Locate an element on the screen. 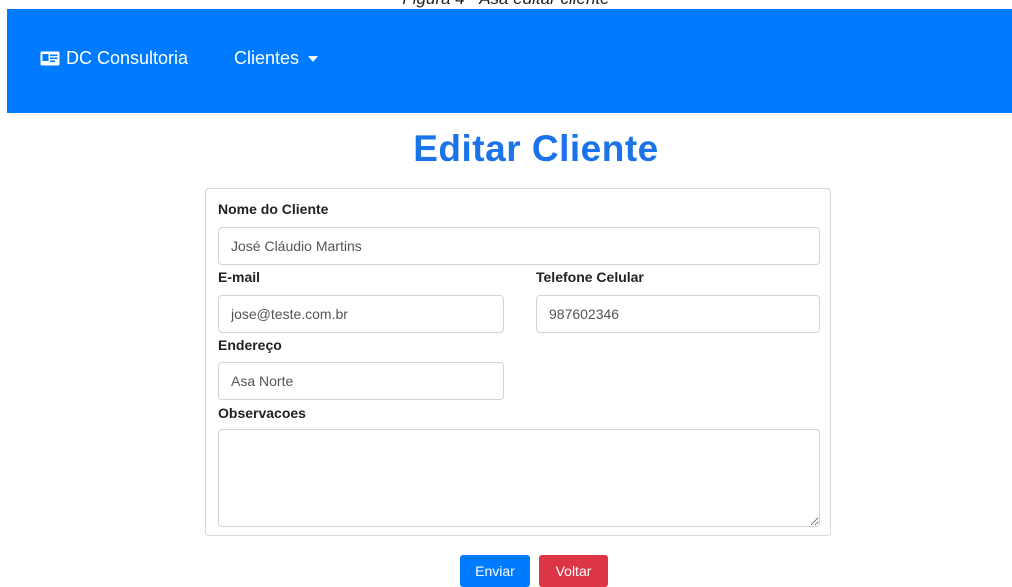  endereco-input is located at coordinates (361, 381).